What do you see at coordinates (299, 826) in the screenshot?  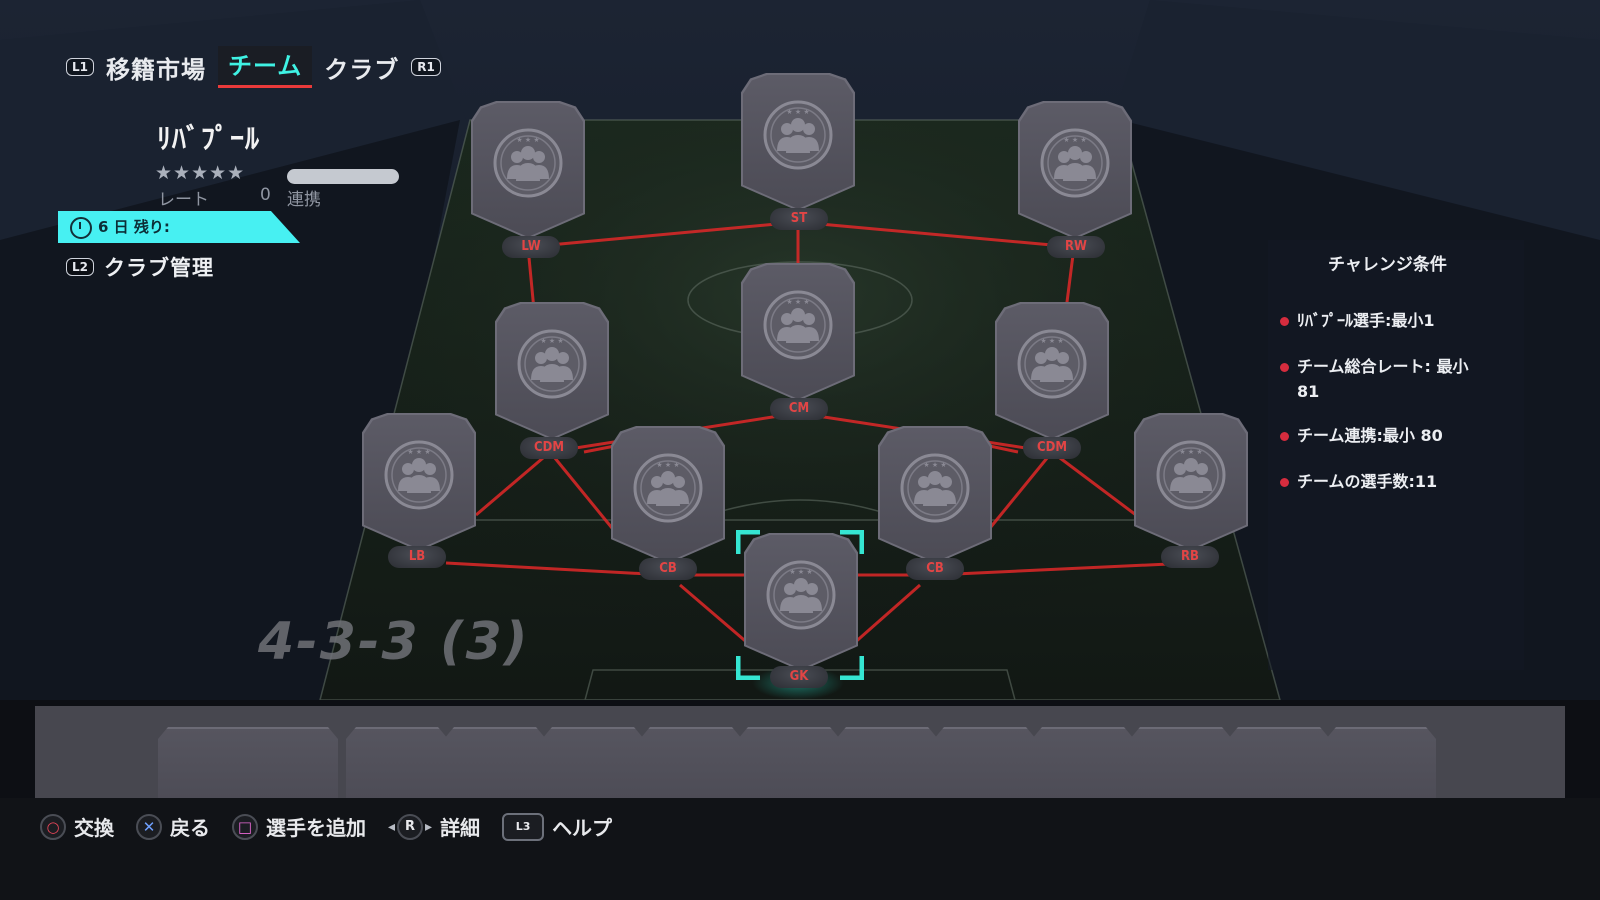 I see `hint-add-player: □ 選手を追加` at bounding box center [299, 826].